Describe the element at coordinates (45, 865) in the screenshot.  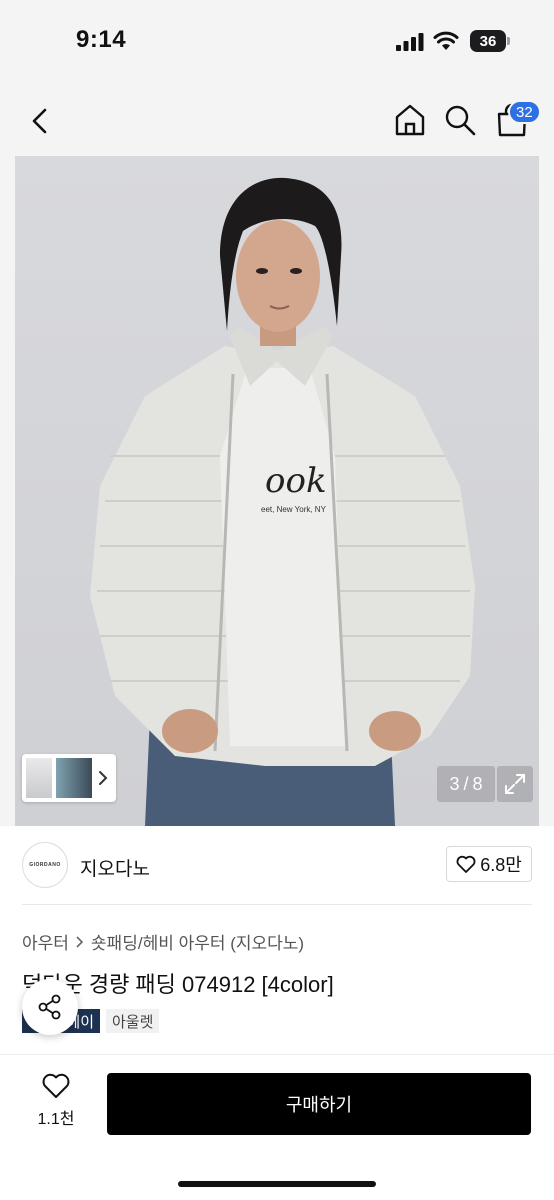
I see `brand-logo: GIORDANO` at that location.